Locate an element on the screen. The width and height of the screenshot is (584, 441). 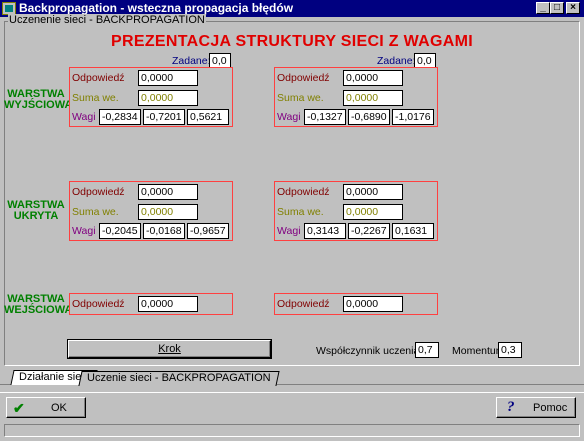
krok-button: Krok is located at coordinates (169, 349).